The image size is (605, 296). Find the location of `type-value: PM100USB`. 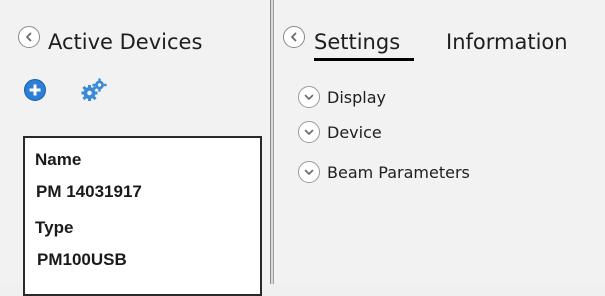

type-value: PM100USB is located at coordinates (82, 259).